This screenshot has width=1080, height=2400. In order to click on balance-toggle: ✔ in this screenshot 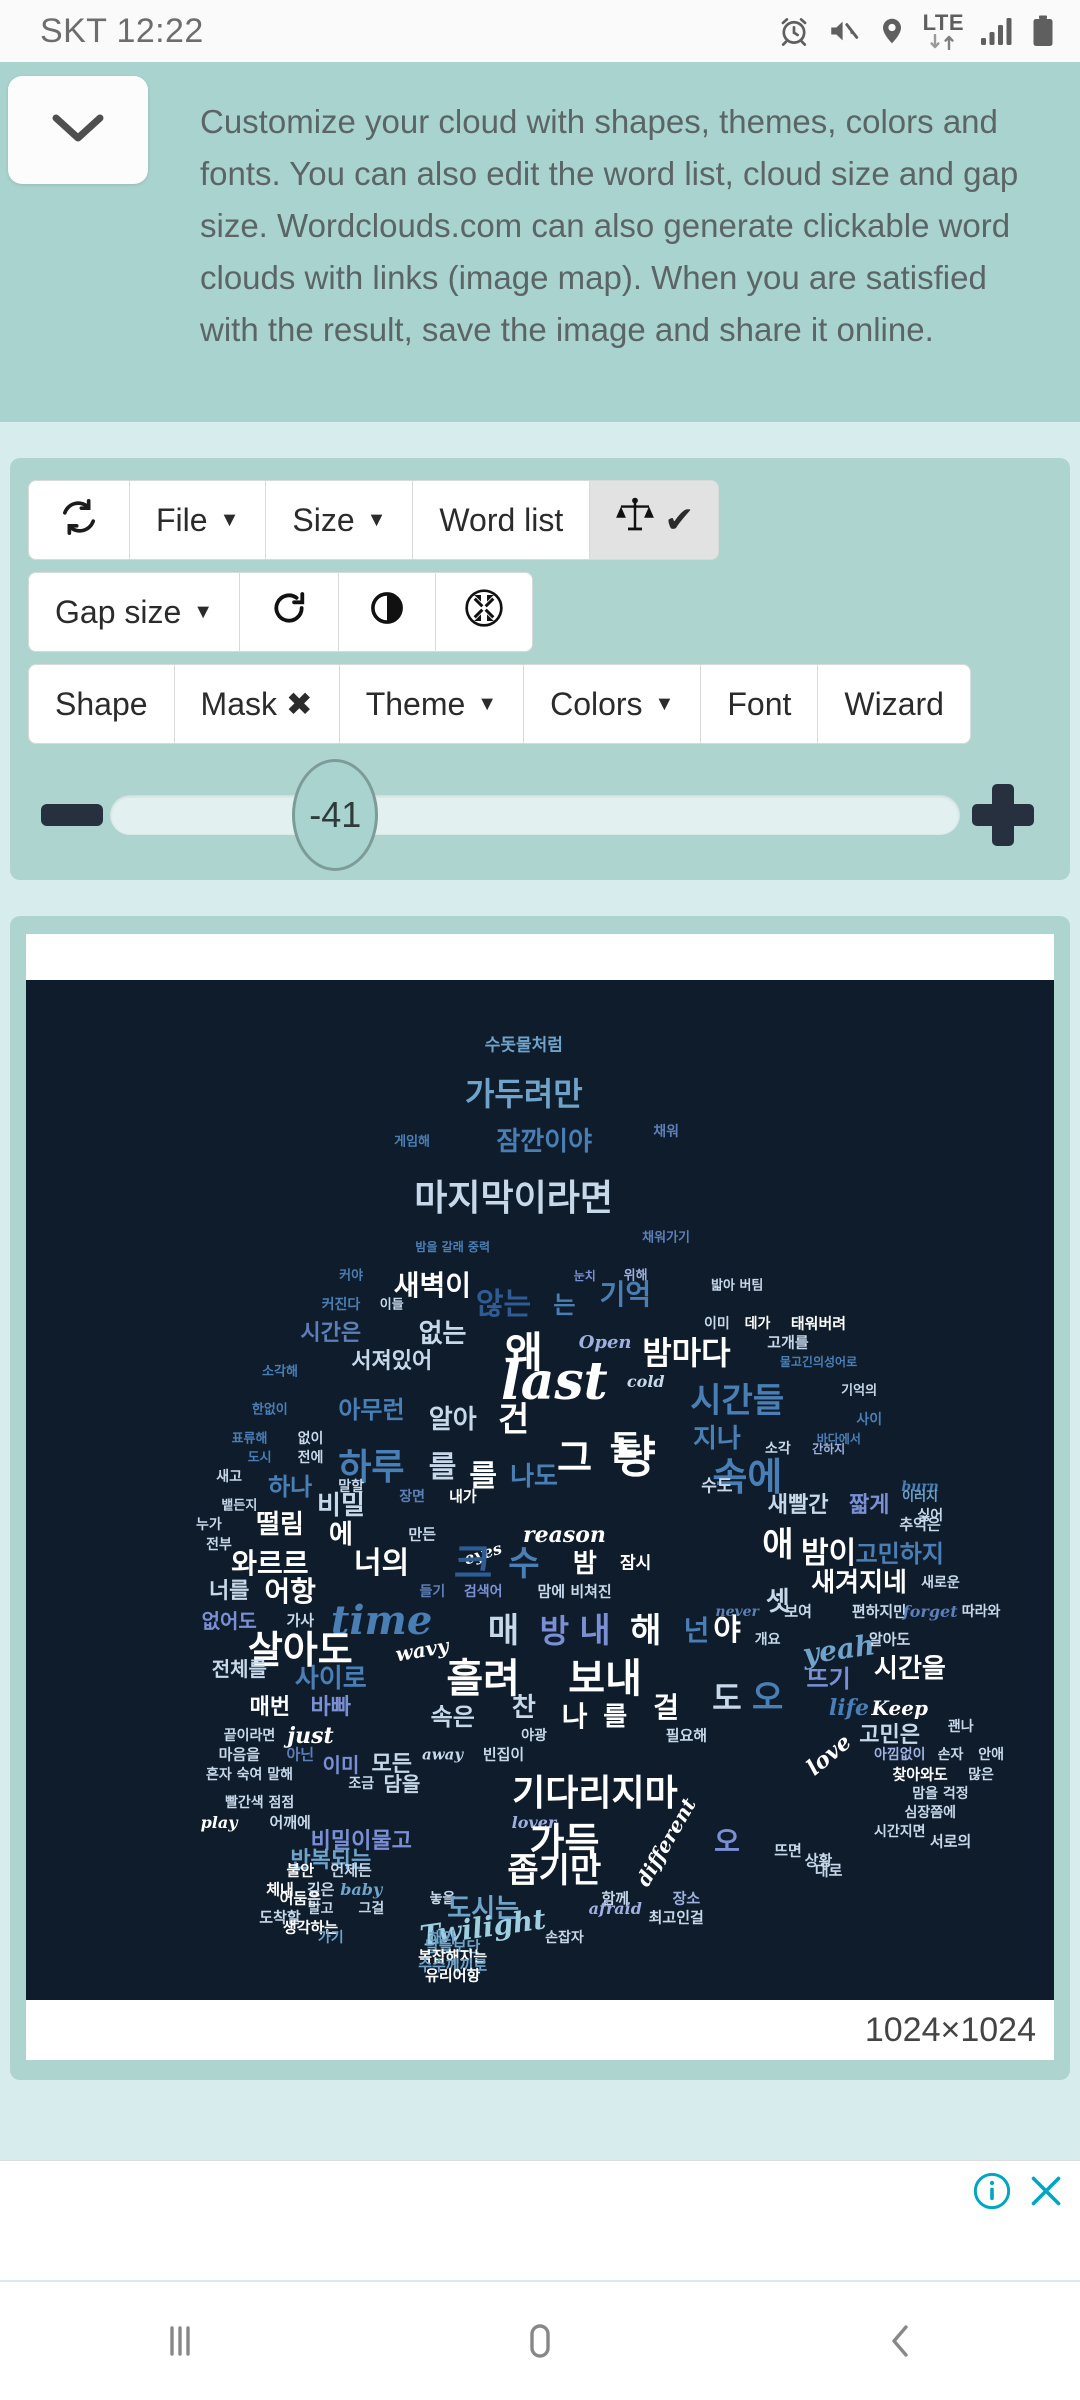, I will do `click(654, 520)`.